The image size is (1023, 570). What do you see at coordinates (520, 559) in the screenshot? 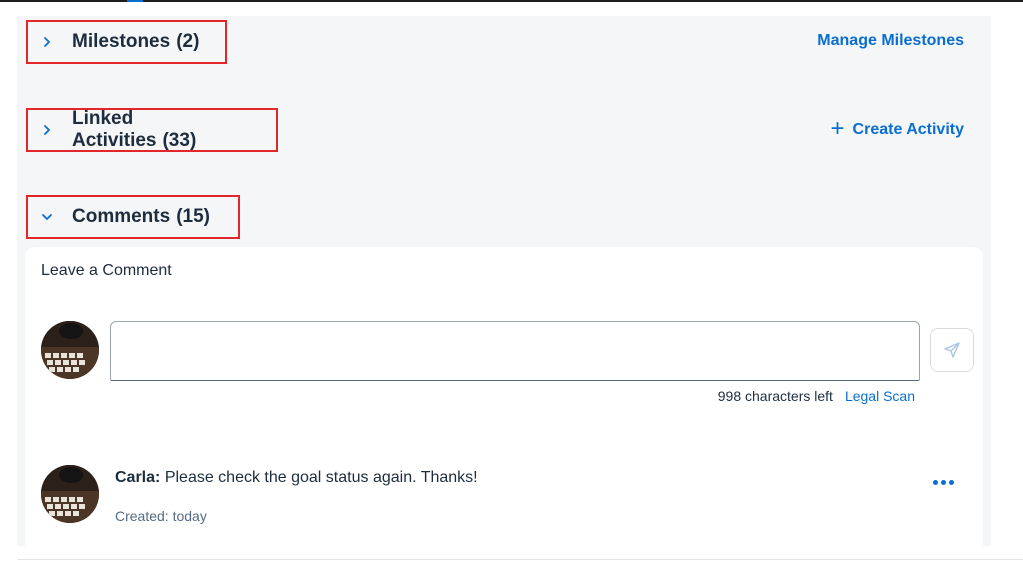
I see `bottom-divider` at bounding box center [520, 559].